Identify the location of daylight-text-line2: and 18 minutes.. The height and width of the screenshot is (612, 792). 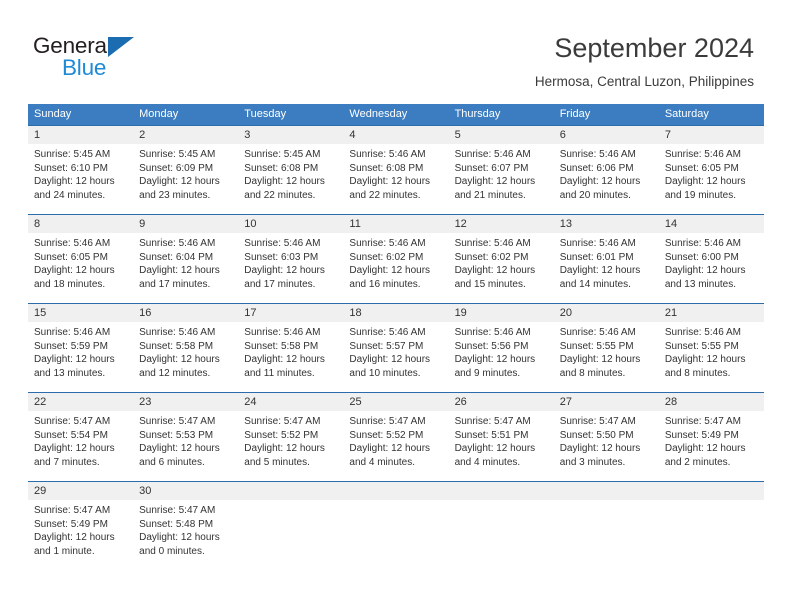
(70, 284).